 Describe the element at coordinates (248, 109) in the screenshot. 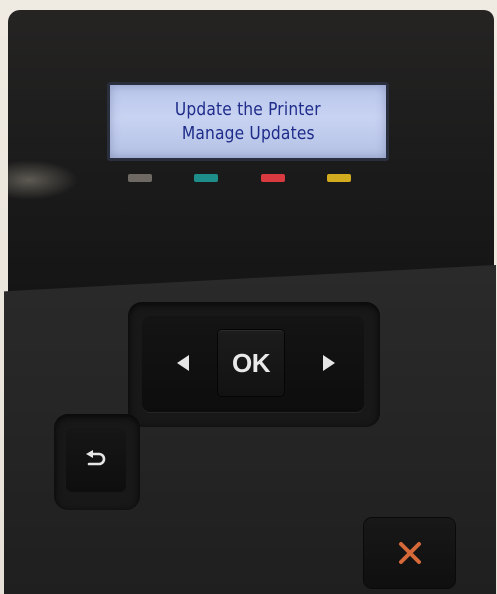

I see `display-line-1: Update the Printer` at that location.